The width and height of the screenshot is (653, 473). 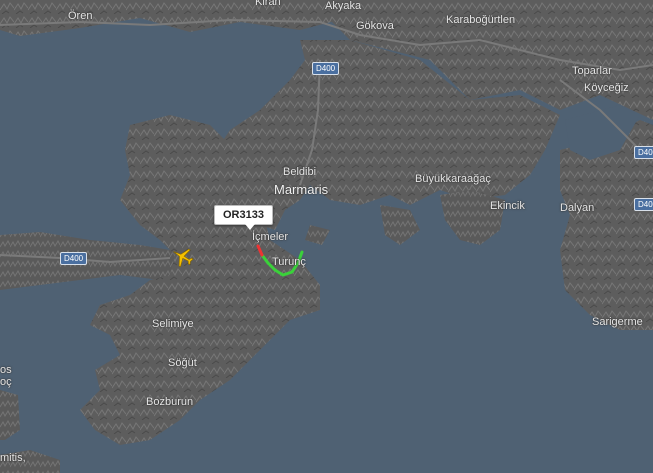 I want to click on place-label-akyaka: Akyaka, so click(x=343, y=6).